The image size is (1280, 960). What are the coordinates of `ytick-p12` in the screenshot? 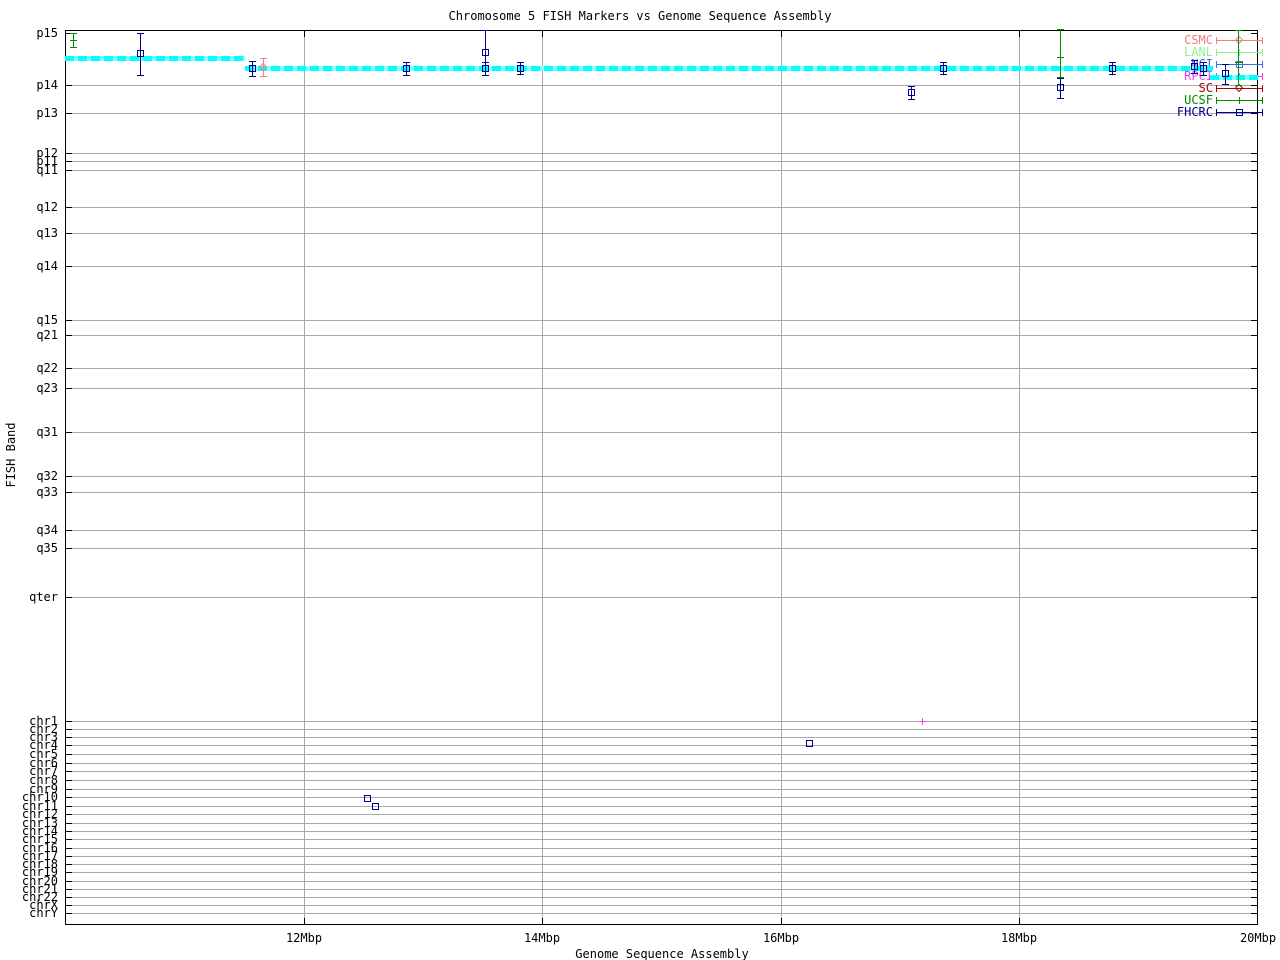 It's located at (69, 153).